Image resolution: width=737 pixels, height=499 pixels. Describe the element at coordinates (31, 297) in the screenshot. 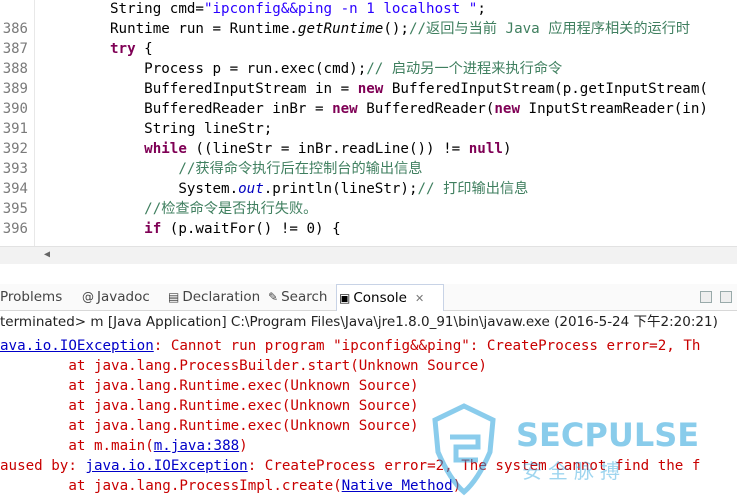

I see `tab-label: Problems` at that location.